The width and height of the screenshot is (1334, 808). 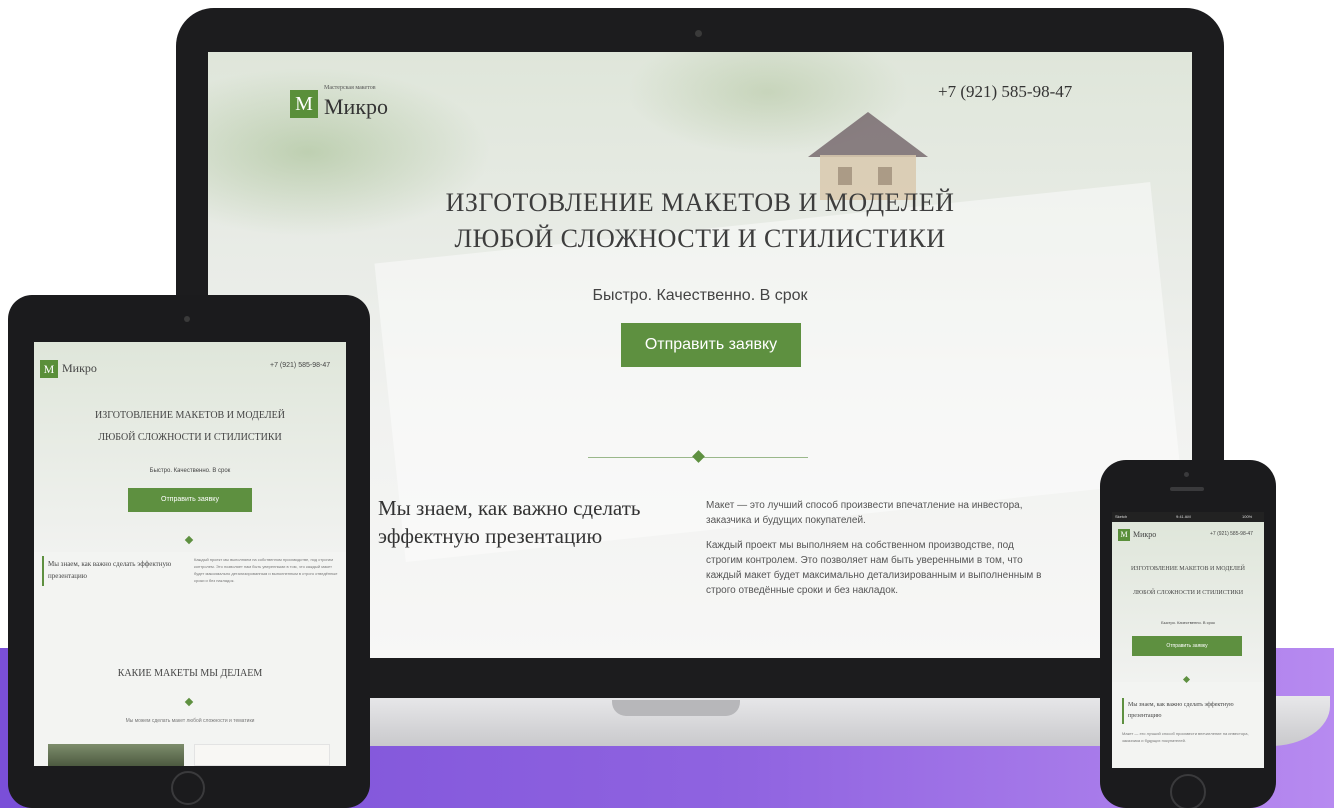 What do you see at coordinates (190, 500) in the screenshot?
I see `tablet-send-request-button: Отправить заявку` at bounding box center [190, 500].